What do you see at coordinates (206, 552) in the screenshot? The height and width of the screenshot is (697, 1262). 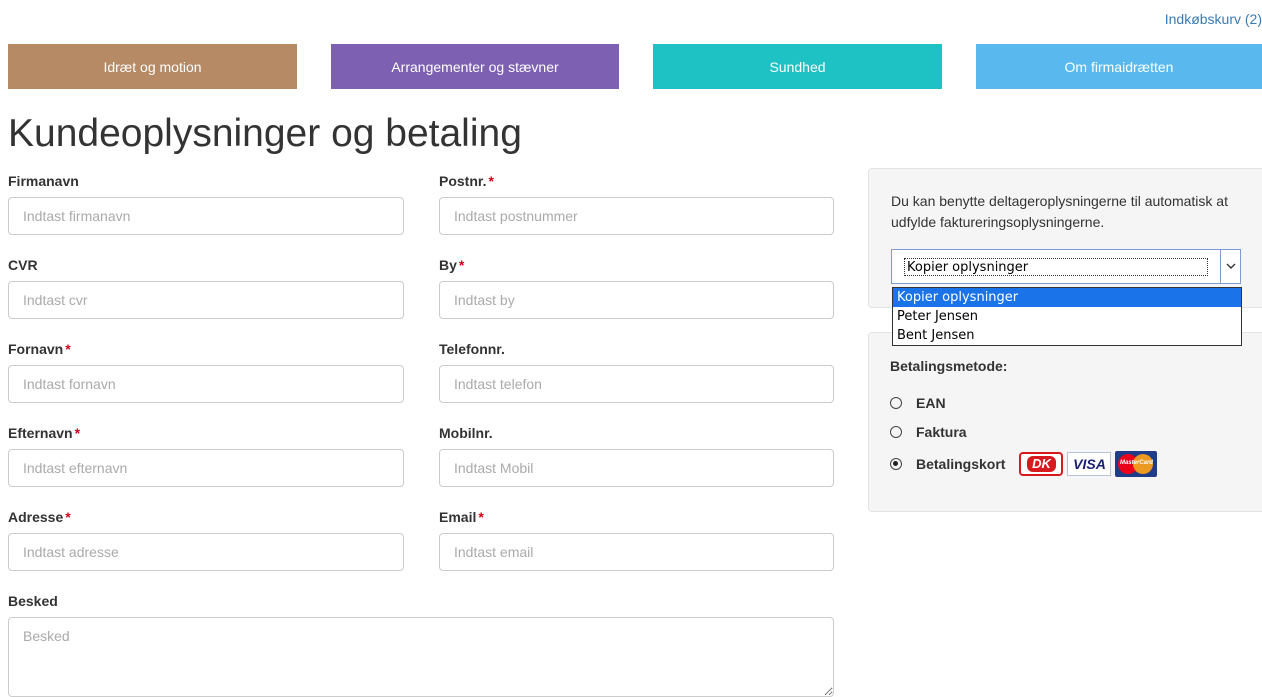 I see `address-input` at bounding box center [206, 552].